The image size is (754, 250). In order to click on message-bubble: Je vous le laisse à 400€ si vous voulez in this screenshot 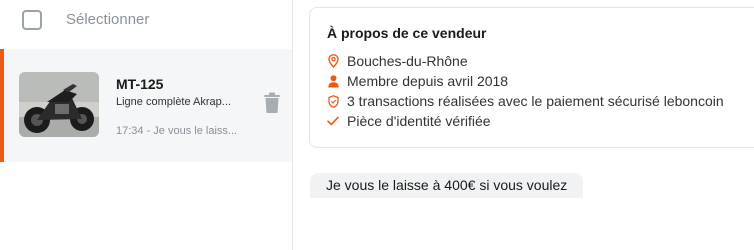, I will do `click(447, 185)`.